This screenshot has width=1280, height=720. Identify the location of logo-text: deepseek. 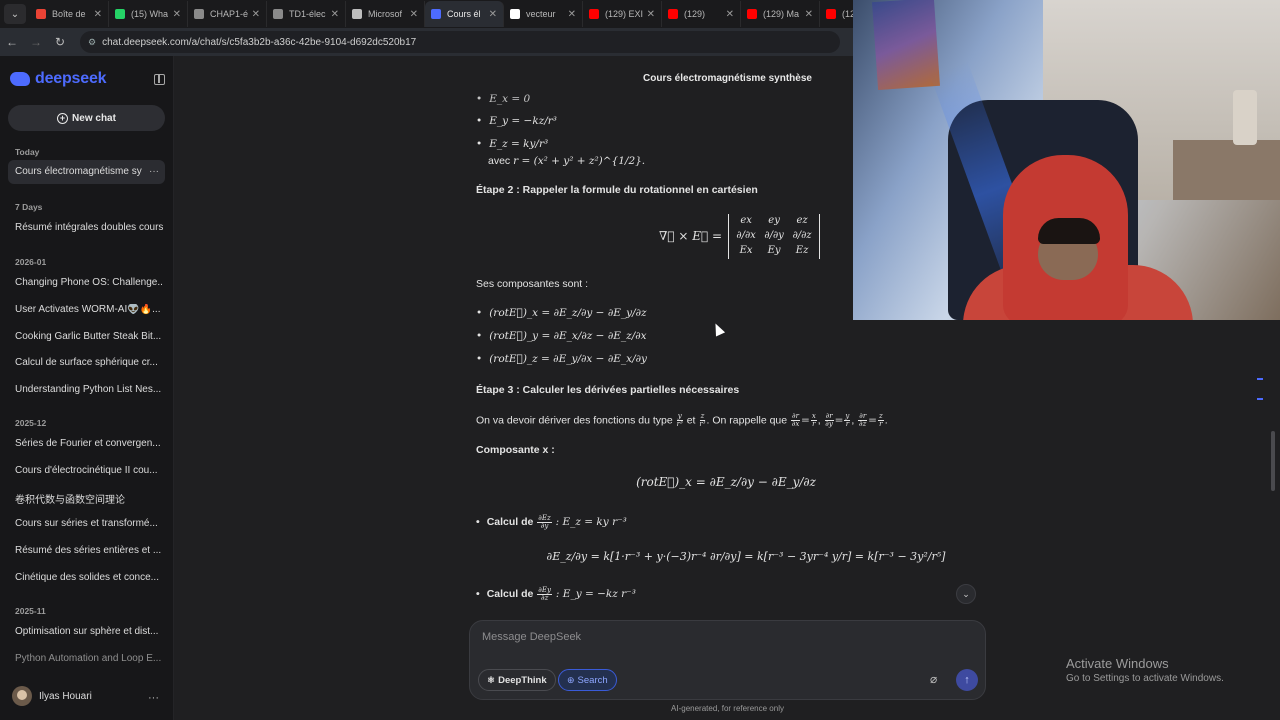
(71, 78).